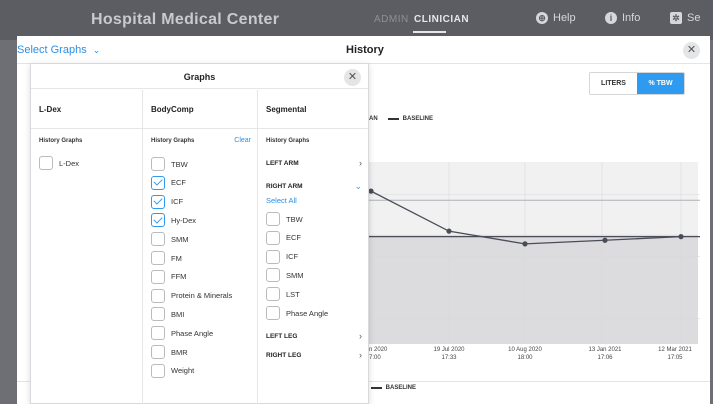 The width and height of the screenshot is (713, 404). What do you see at coordinates (378, 350) in the screenshot?
I see `x-tick-date: n 2020` at bounding box center [378, 350].